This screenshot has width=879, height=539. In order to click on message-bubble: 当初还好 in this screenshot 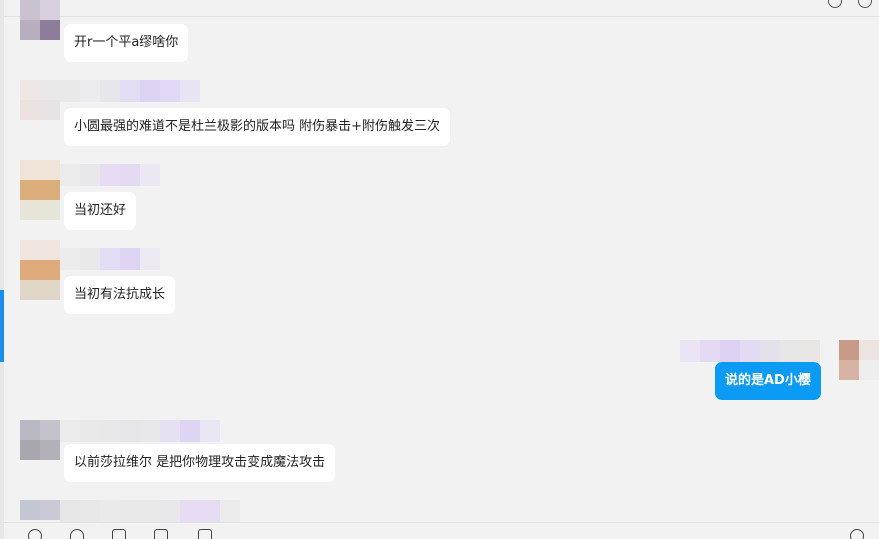, I will do `click(100, 211)`.